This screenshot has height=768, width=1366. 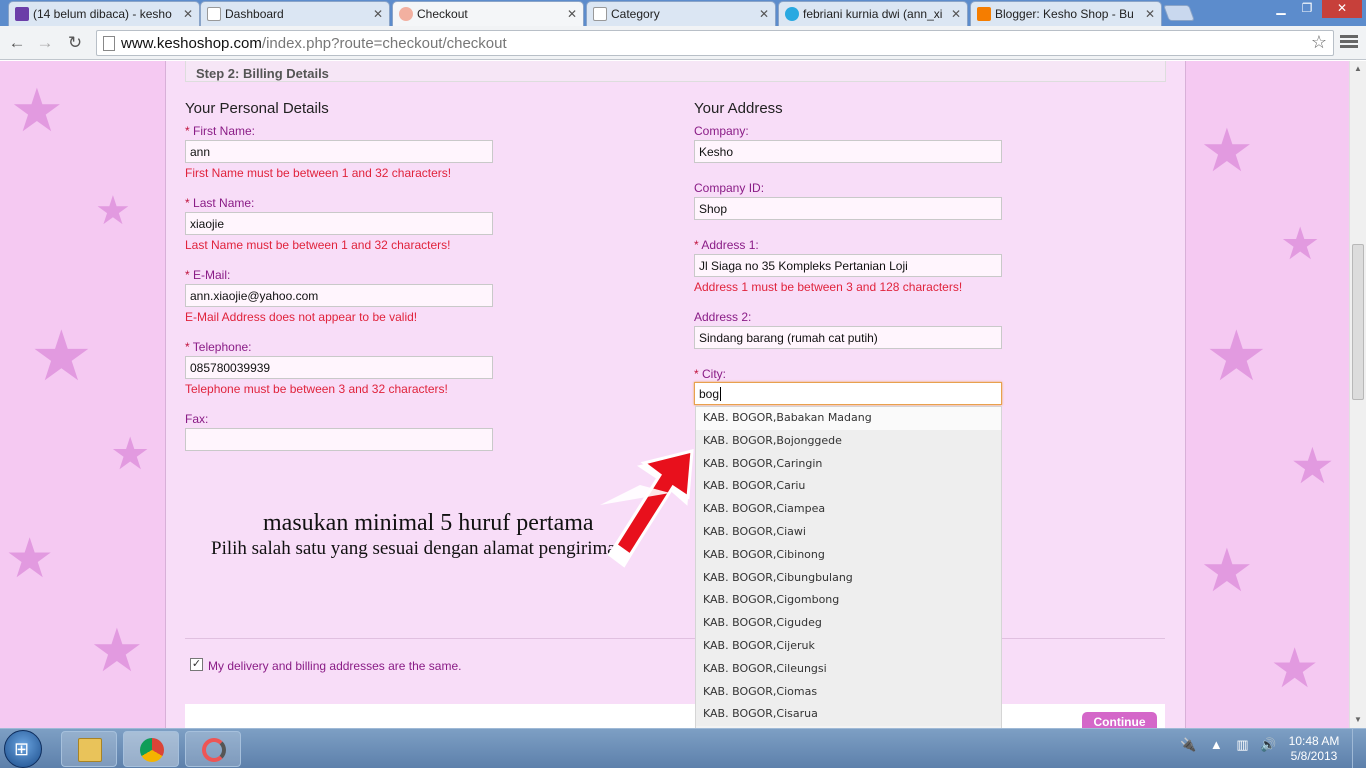 What do you see at coordinates (848, 208) in the screenshot?
I see `company-id-input: Shop` at bounding box center [848, 208].